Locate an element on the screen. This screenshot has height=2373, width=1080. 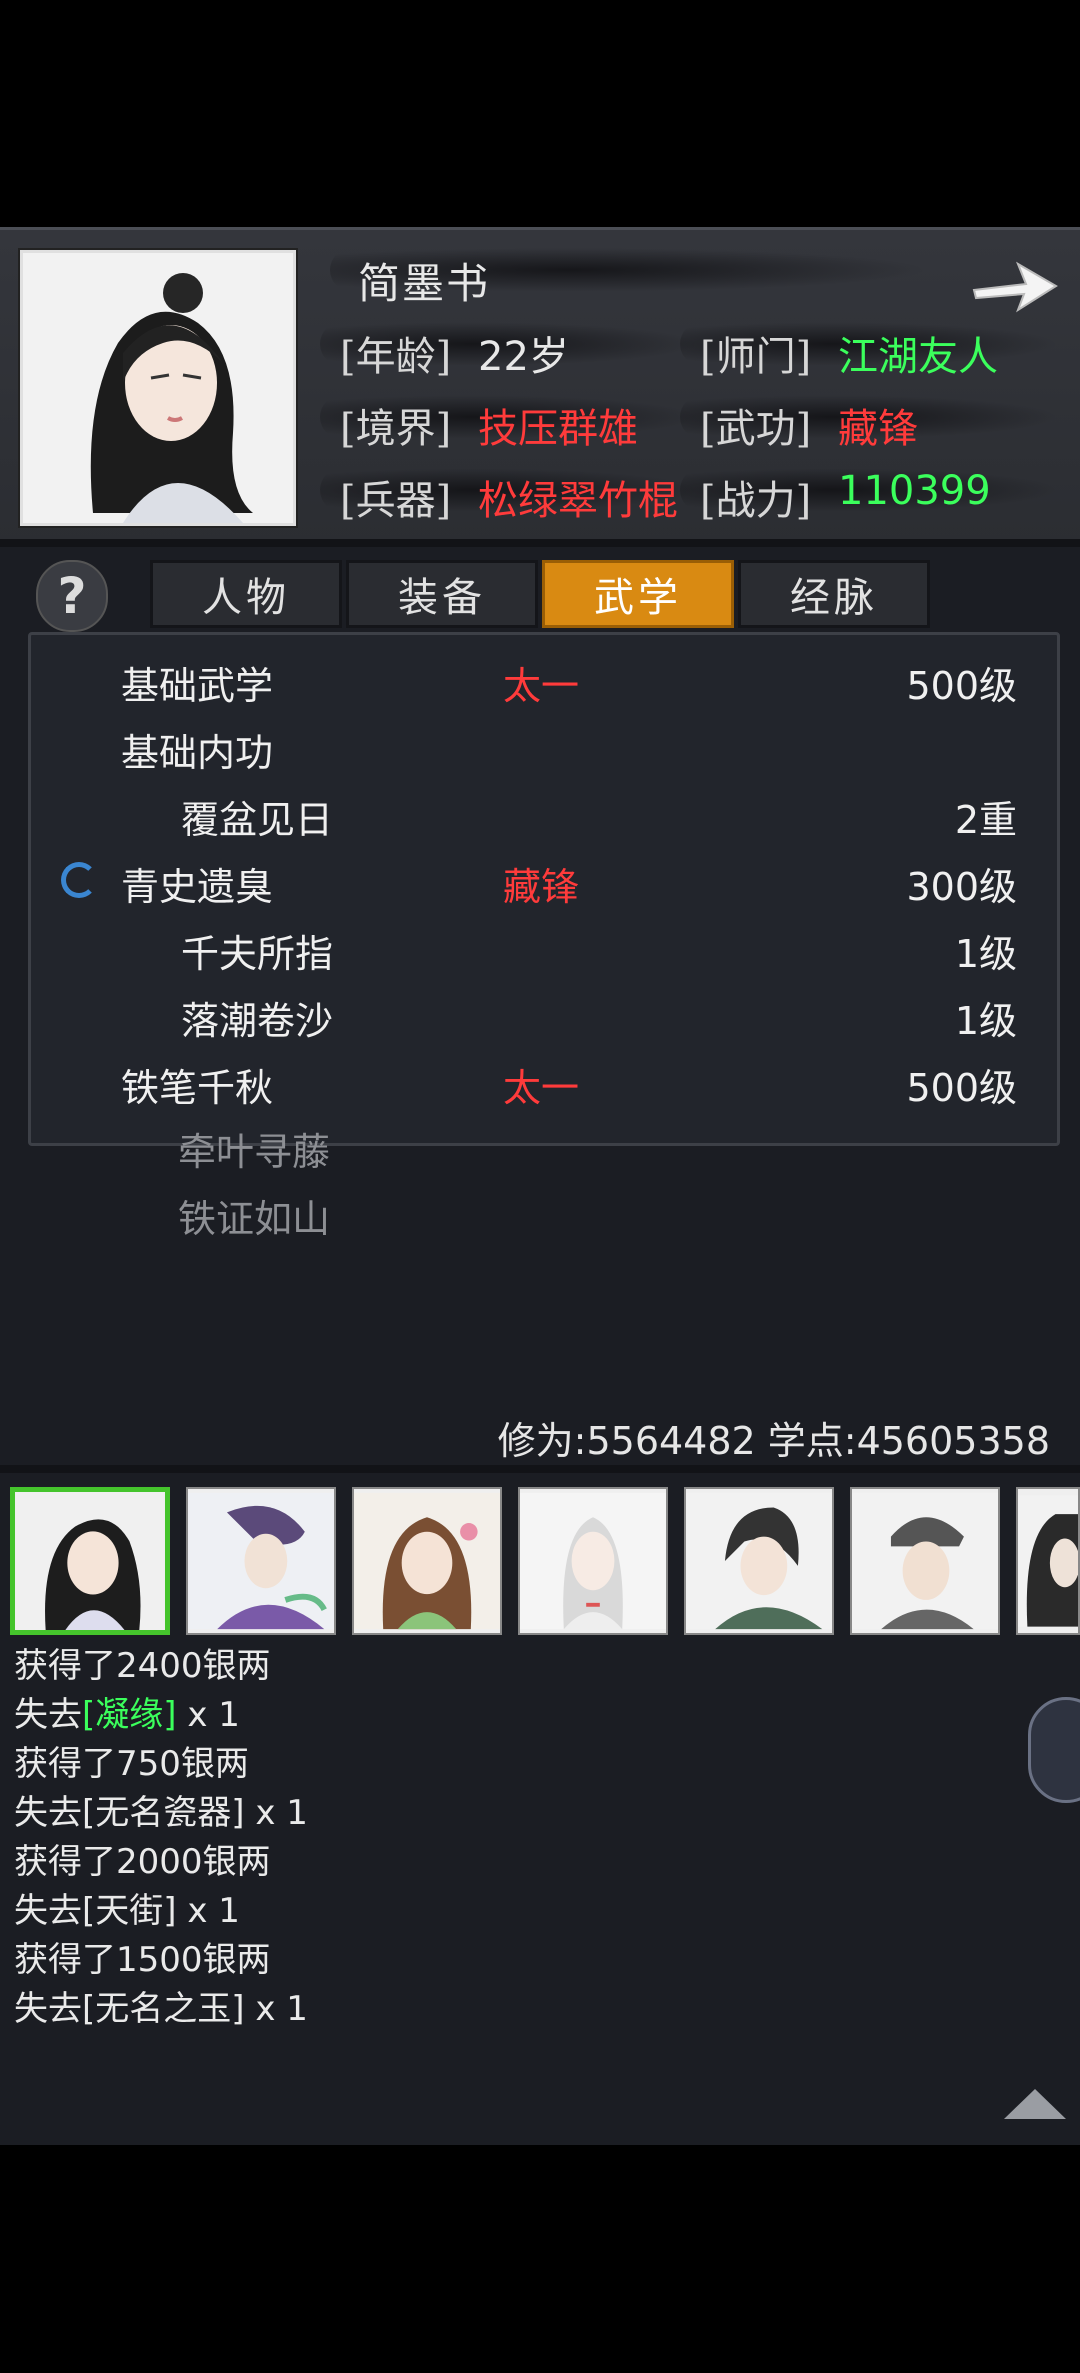
log-line: 失去[天街] x 1 is located at coordinates (161, 1911).